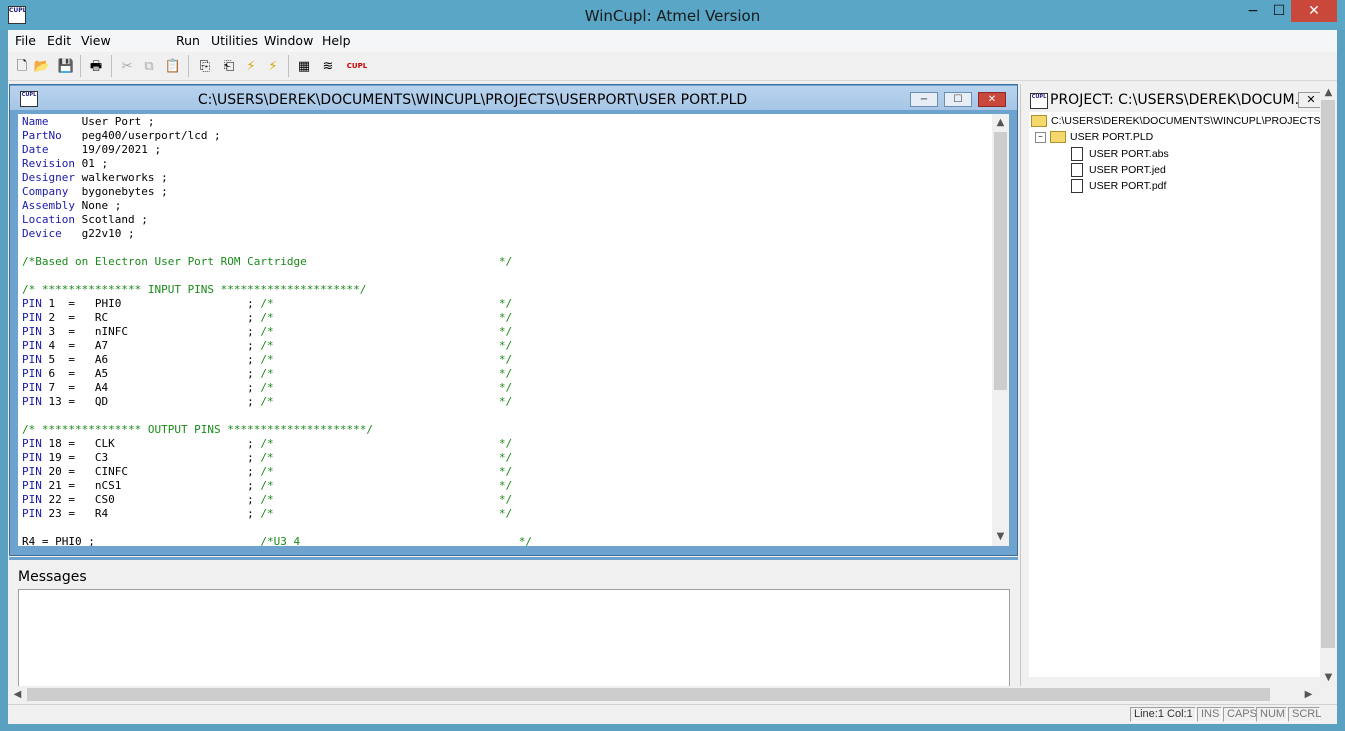 The width and height of the screenshot is (1345, 731). Describe the element at coordinates (1000, 261) in the screenshot. I see `editor-scroll-thumb` at that location.